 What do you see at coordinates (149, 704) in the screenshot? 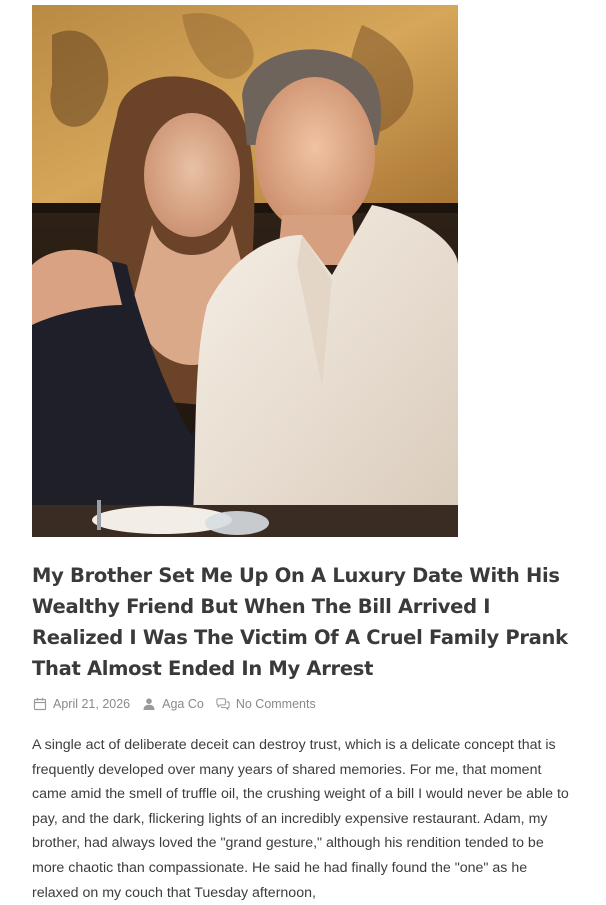
I see `user-icon` at bounding box center [149, 704].